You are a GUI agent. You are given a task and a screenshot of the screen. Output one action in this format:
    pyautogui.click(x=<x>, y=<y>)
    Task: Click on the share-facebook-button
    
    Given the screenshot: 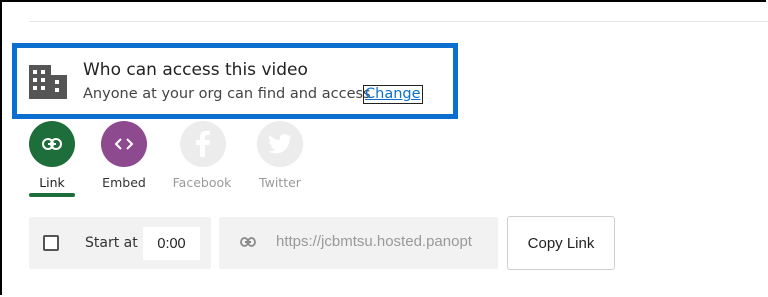 What is the action you would take?
    pyautogui.click(x=203, y=144)
    